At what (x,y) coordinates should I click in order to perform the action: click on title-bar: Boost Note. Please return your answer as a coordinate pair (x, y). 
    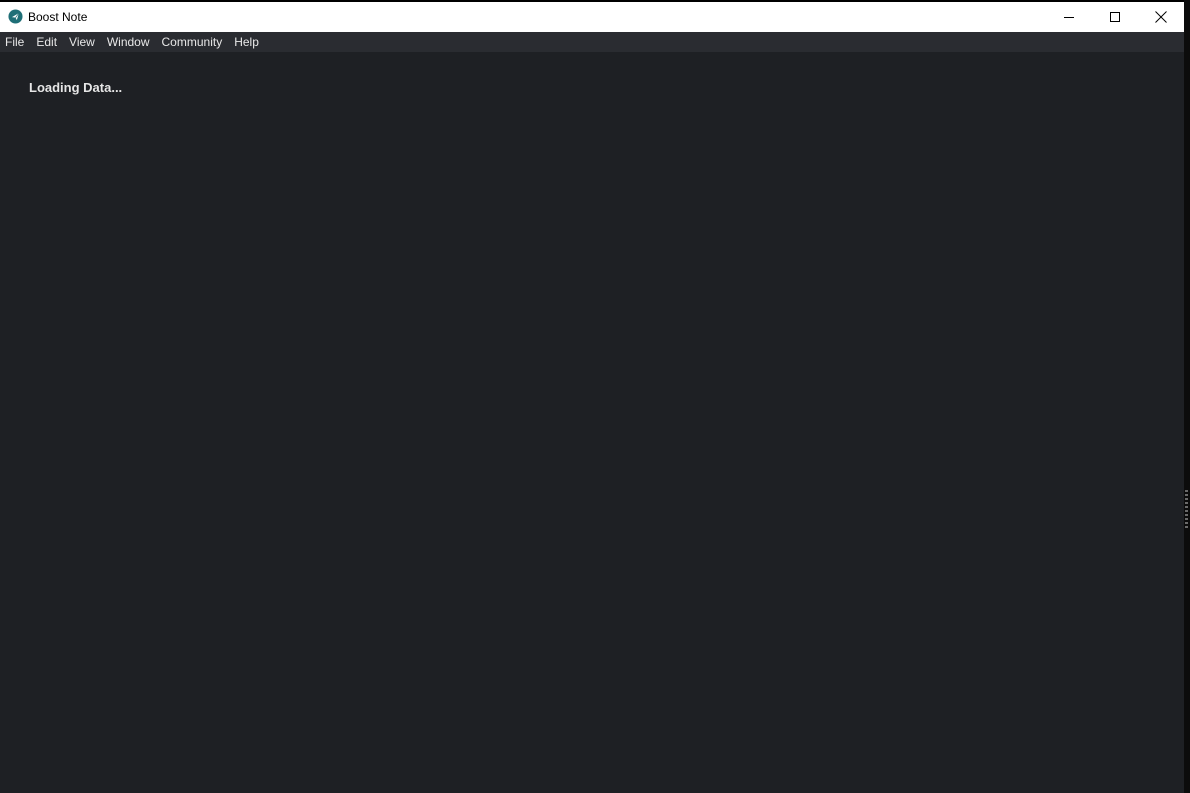
    Looking at the image, I should click on (592, 17).